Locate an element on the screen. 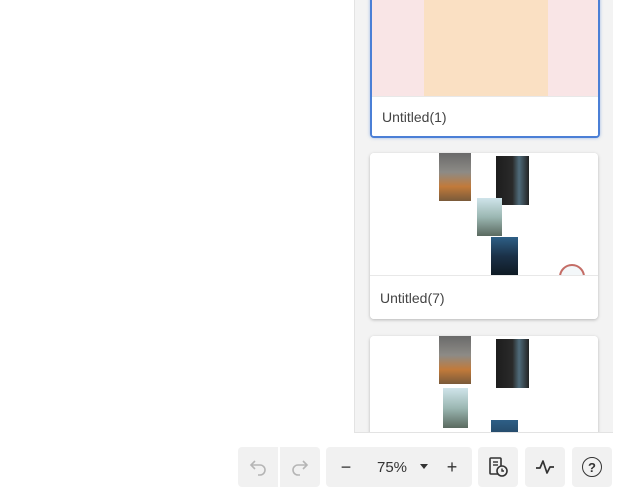 Image resolution: width=640 pixels, height=498 pixels. thumbnail-block is located at coordinates (486, 48).